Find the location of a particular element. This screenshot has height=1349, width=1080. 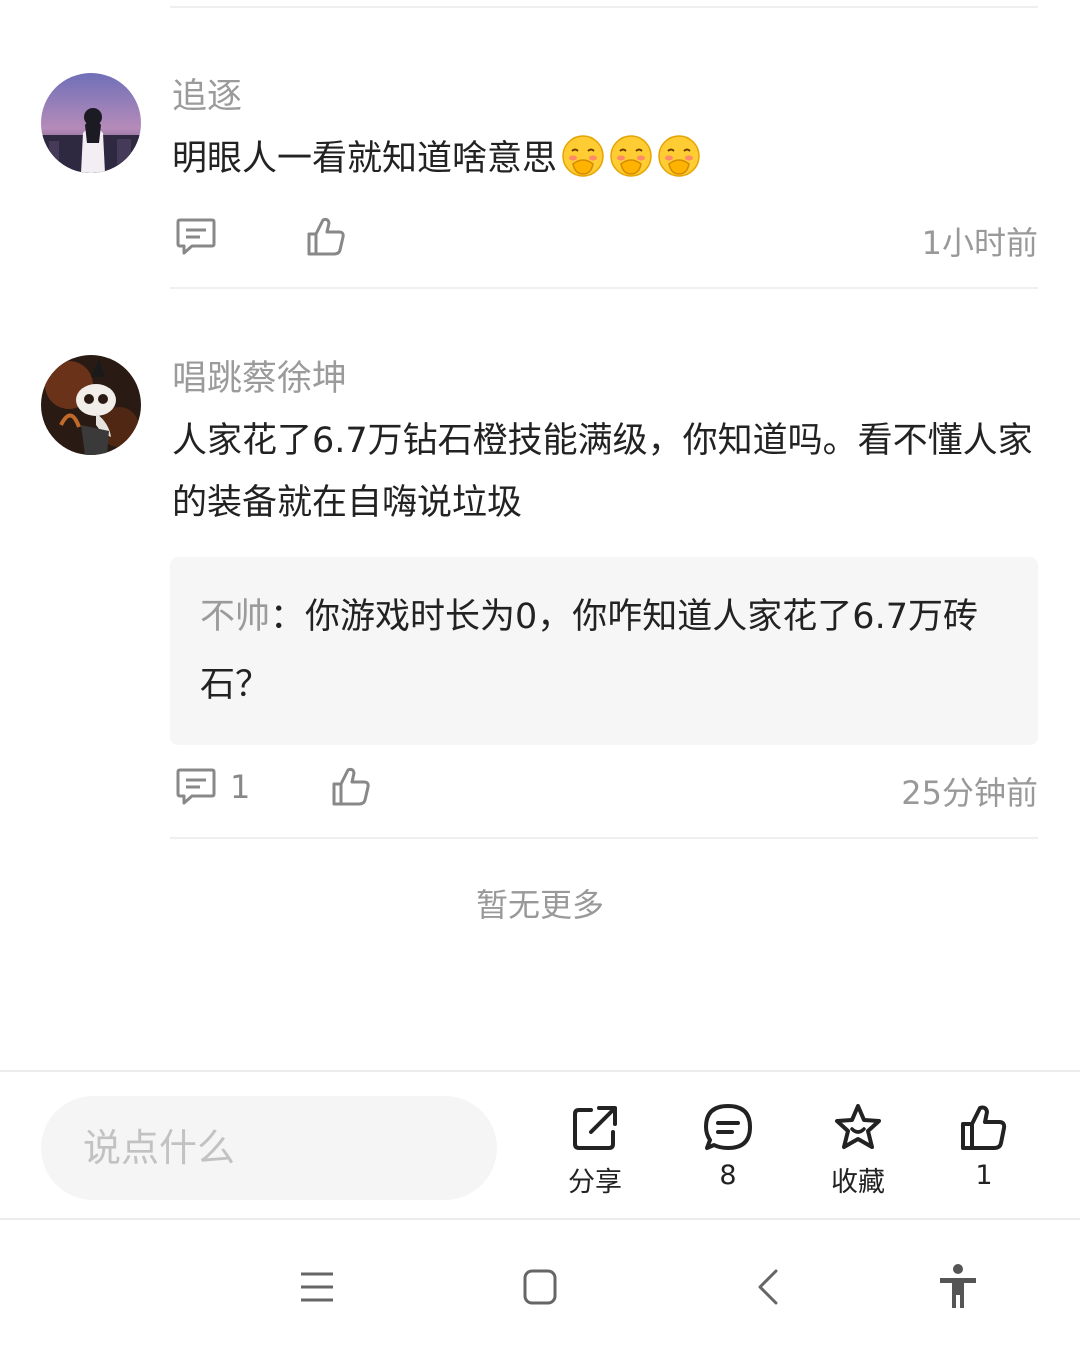

username: 唱跳蔡徐坤 is located at coordinates (259, 375).